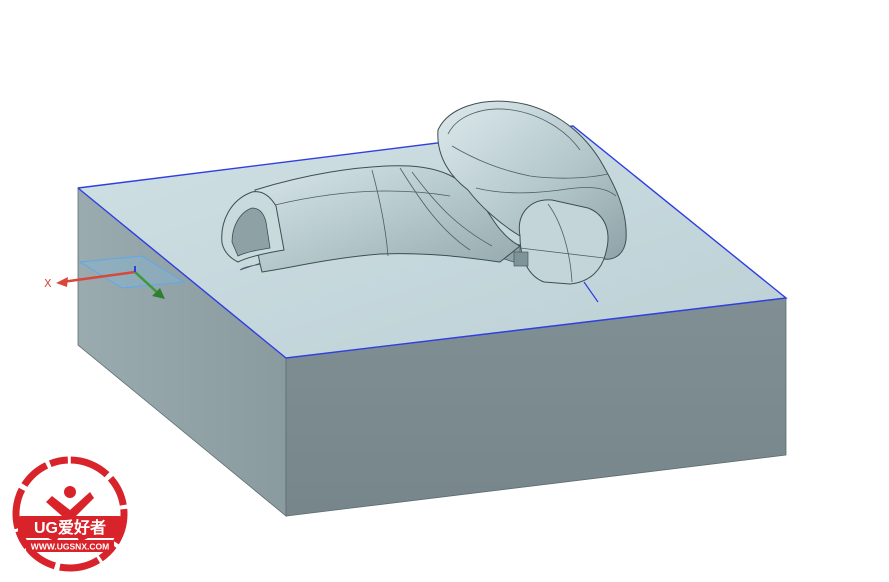 Image resolution: width=889 pixels, height=582 pixels. Describe the element at coordinates (70, 527) in the screenshot. I see `logo-brand-text: UG爱好者` at that location.